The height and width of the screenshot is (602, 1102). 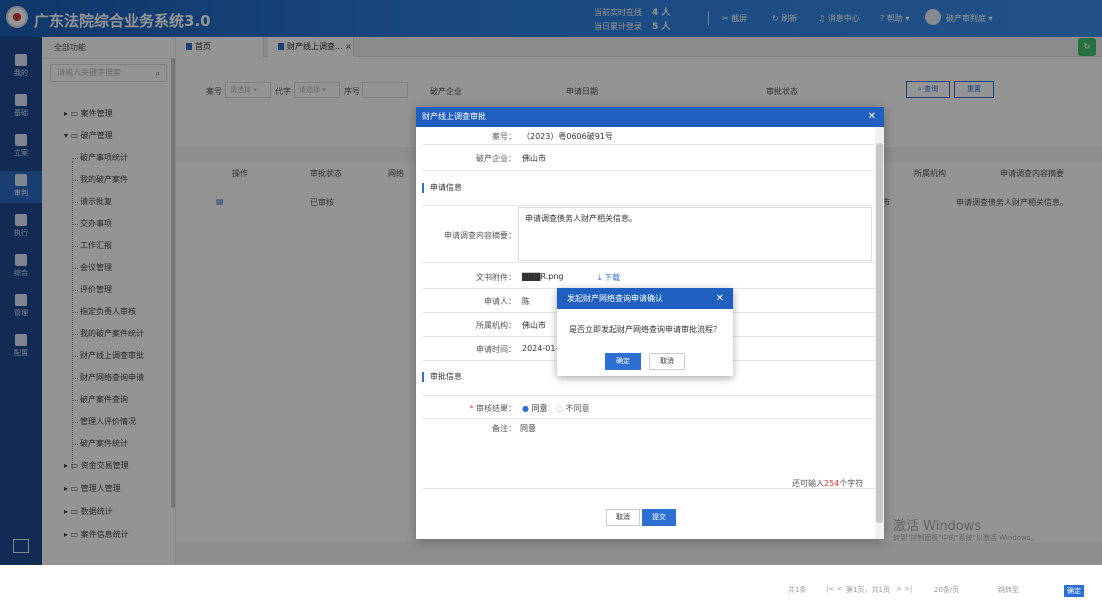 I want to click on attach-file: ▇▇▇R.png, so click(x=543, y=276).